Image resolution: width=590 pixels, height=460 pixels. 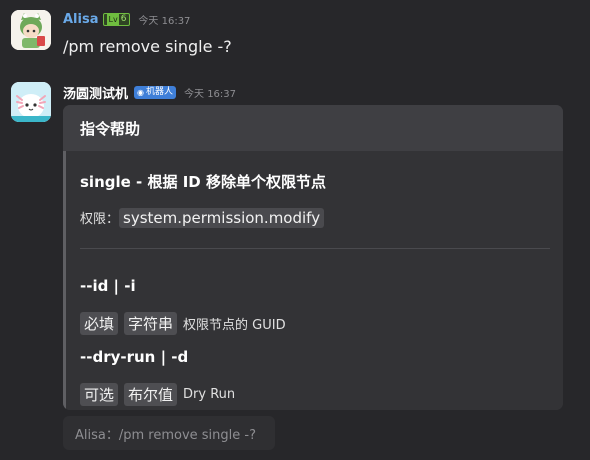 I want to click on option-name: --dry-run | -d, so click(x=134, y=357).